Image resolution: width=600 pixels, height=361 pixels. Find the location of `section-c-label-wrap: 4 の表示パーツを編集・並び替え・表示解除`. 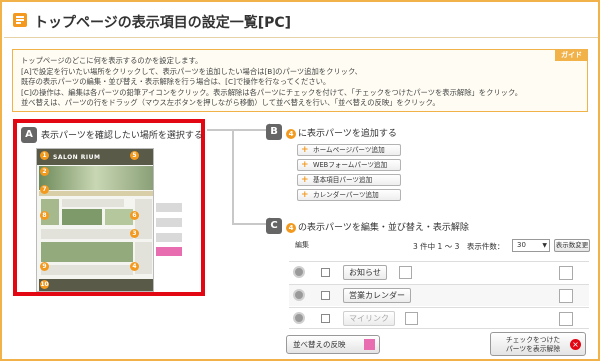

section-c-label-wrap: 4 の表示パーツを編集・並び替え・表示解除 is located at coordinates (377, 226).